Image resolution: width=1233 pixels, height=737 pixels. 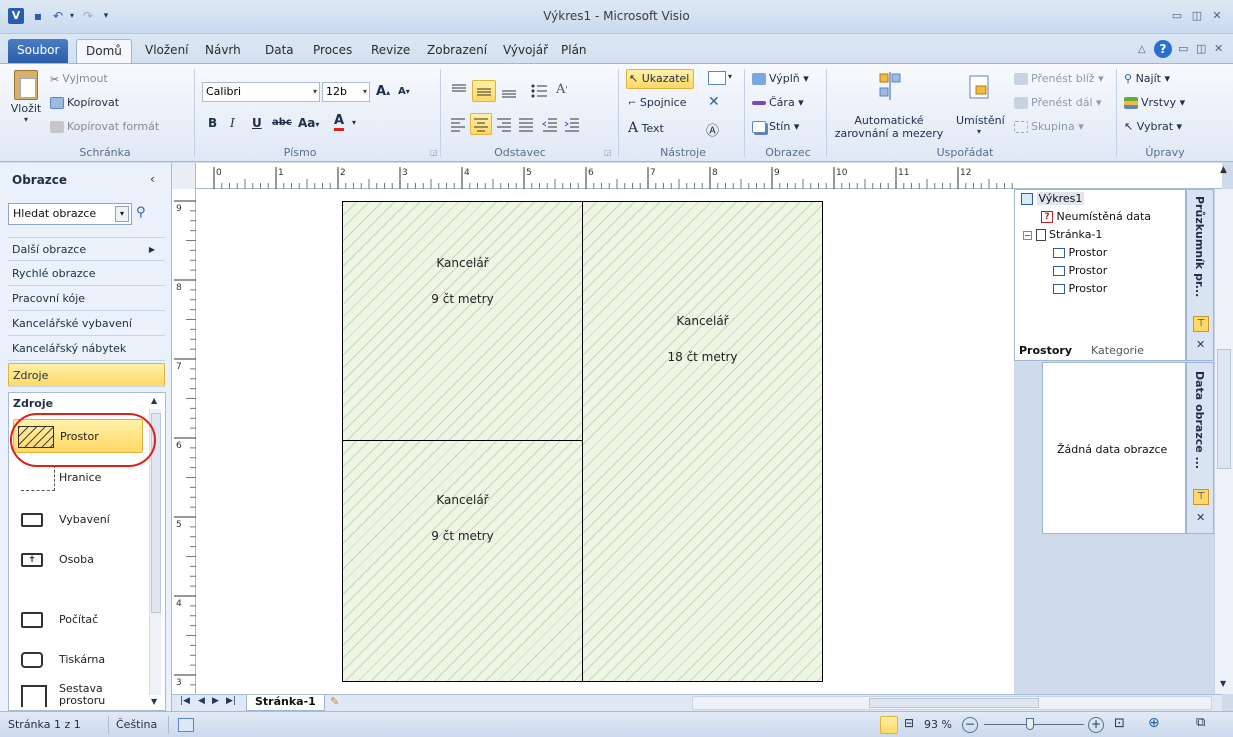 What do you see at coordinates (383, 91) in the screenshot?
I see `grow-font-button: A▴` at bounding box center [383, 91].